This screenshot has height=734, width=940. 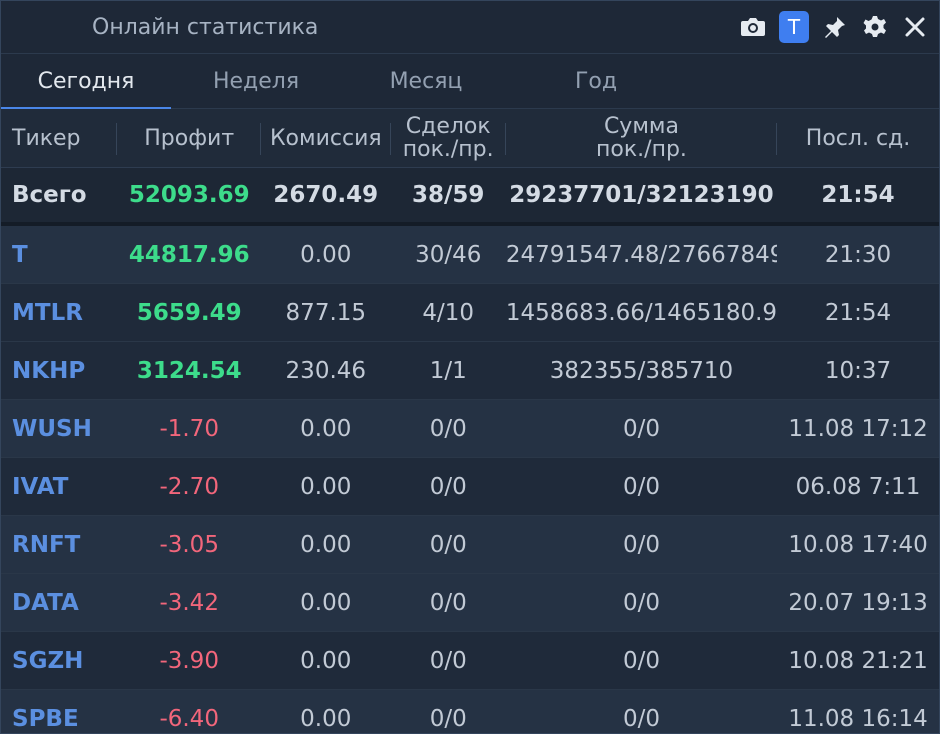 I want to click on ticker-cell: WUSH, so click(x=59, y=428).